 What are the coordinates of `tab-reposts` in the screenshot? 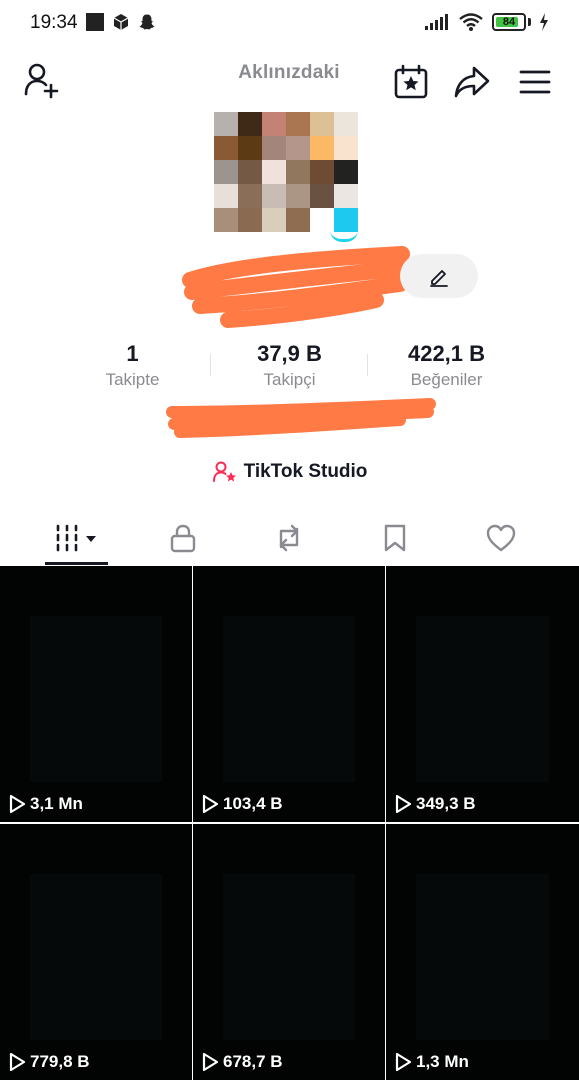 It's located at (289, 538).